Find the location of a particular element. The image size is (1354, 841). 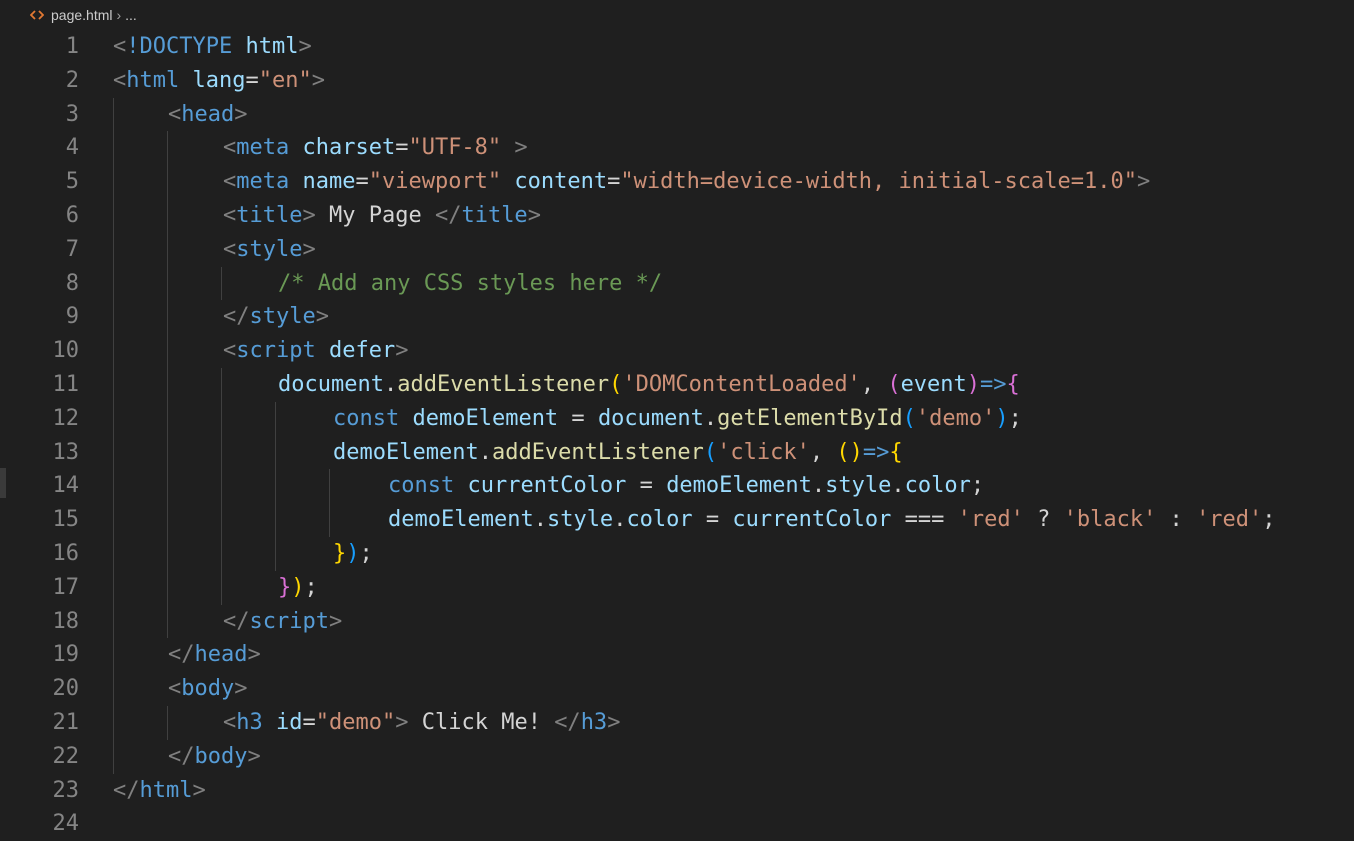

code-token: () is located at coordinates (849, 452).